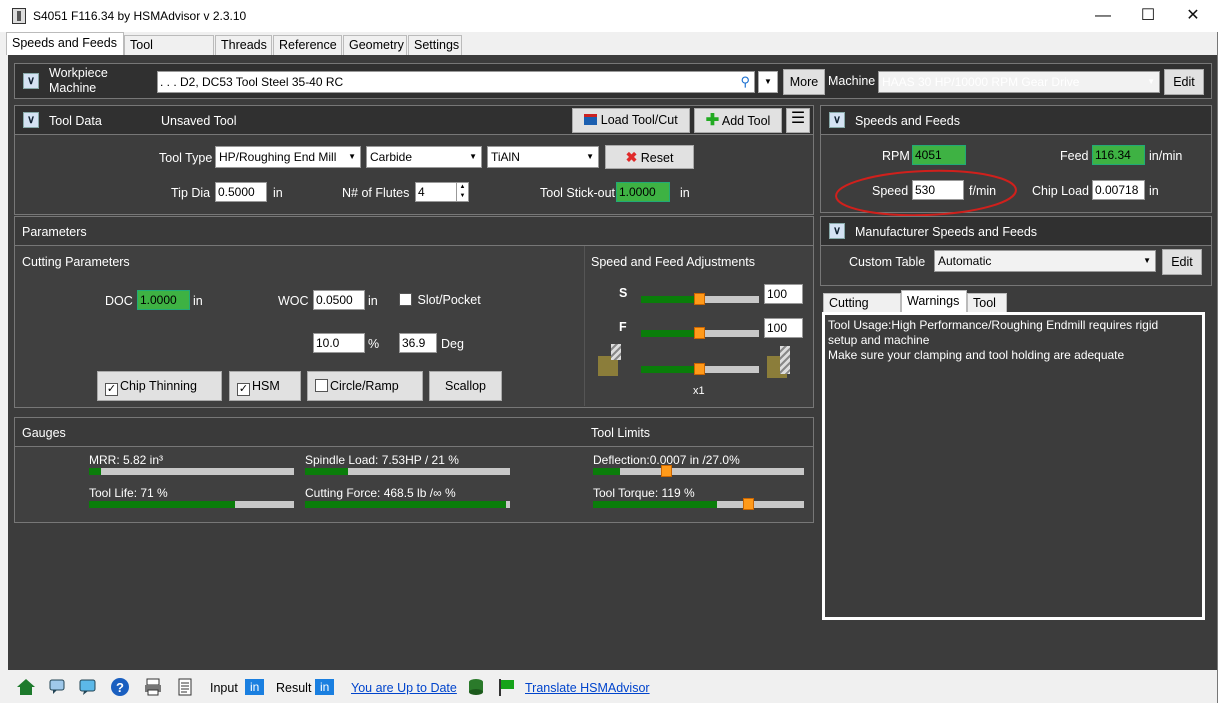 This screenshot has height=703, width=1220. I want to click on percent-unit: %, so click(374, 344).